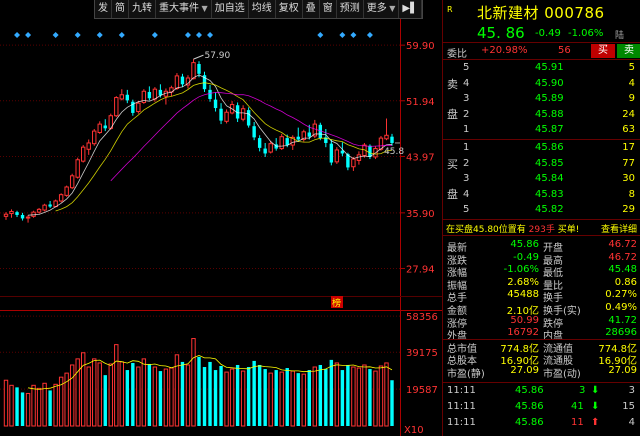 The width and height of the screenshot is (640, 436). Describe the element at coordinates (619, 228) in the screenshot. I see `view-detail-link: 查看详细` at that location.